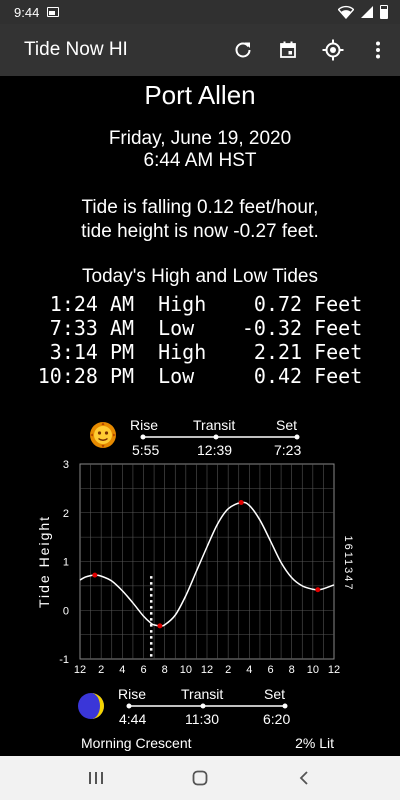 The image size is (400, 800). Describe the element at coordinates (53, 12) in the screenshot. I see `image-icon` at that location.